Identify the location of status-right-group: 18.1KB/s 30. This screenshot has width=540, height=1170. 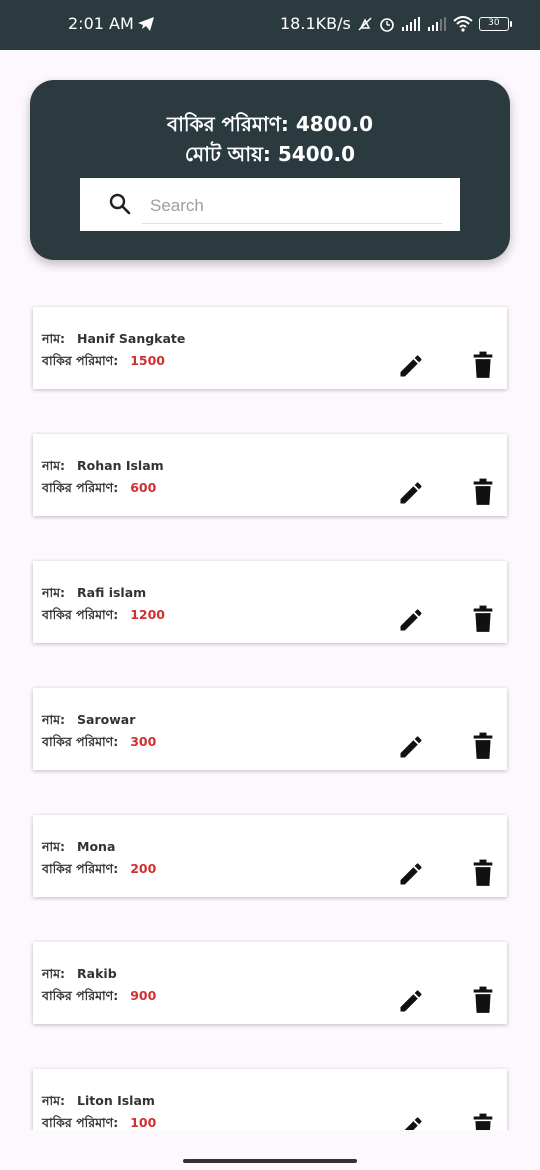
(396, 23).